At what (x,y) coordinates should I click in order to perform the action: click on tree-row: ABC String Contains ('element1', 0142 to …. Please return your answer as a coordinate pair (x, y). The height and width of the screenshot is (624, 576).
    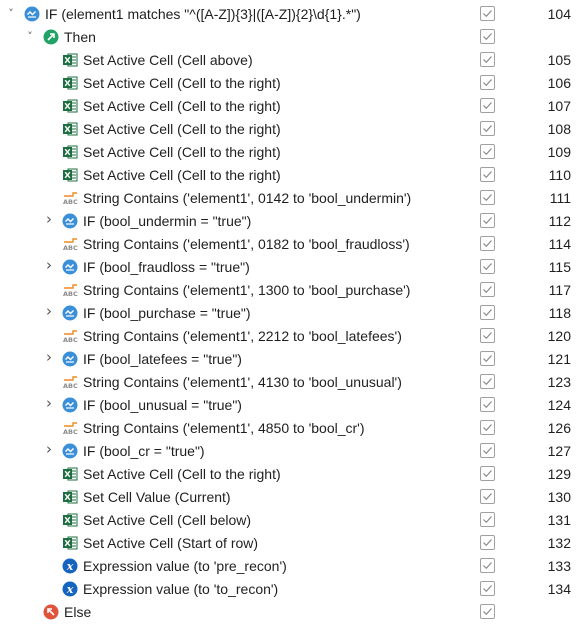
    Looking at the image, I should click on (288, 198).